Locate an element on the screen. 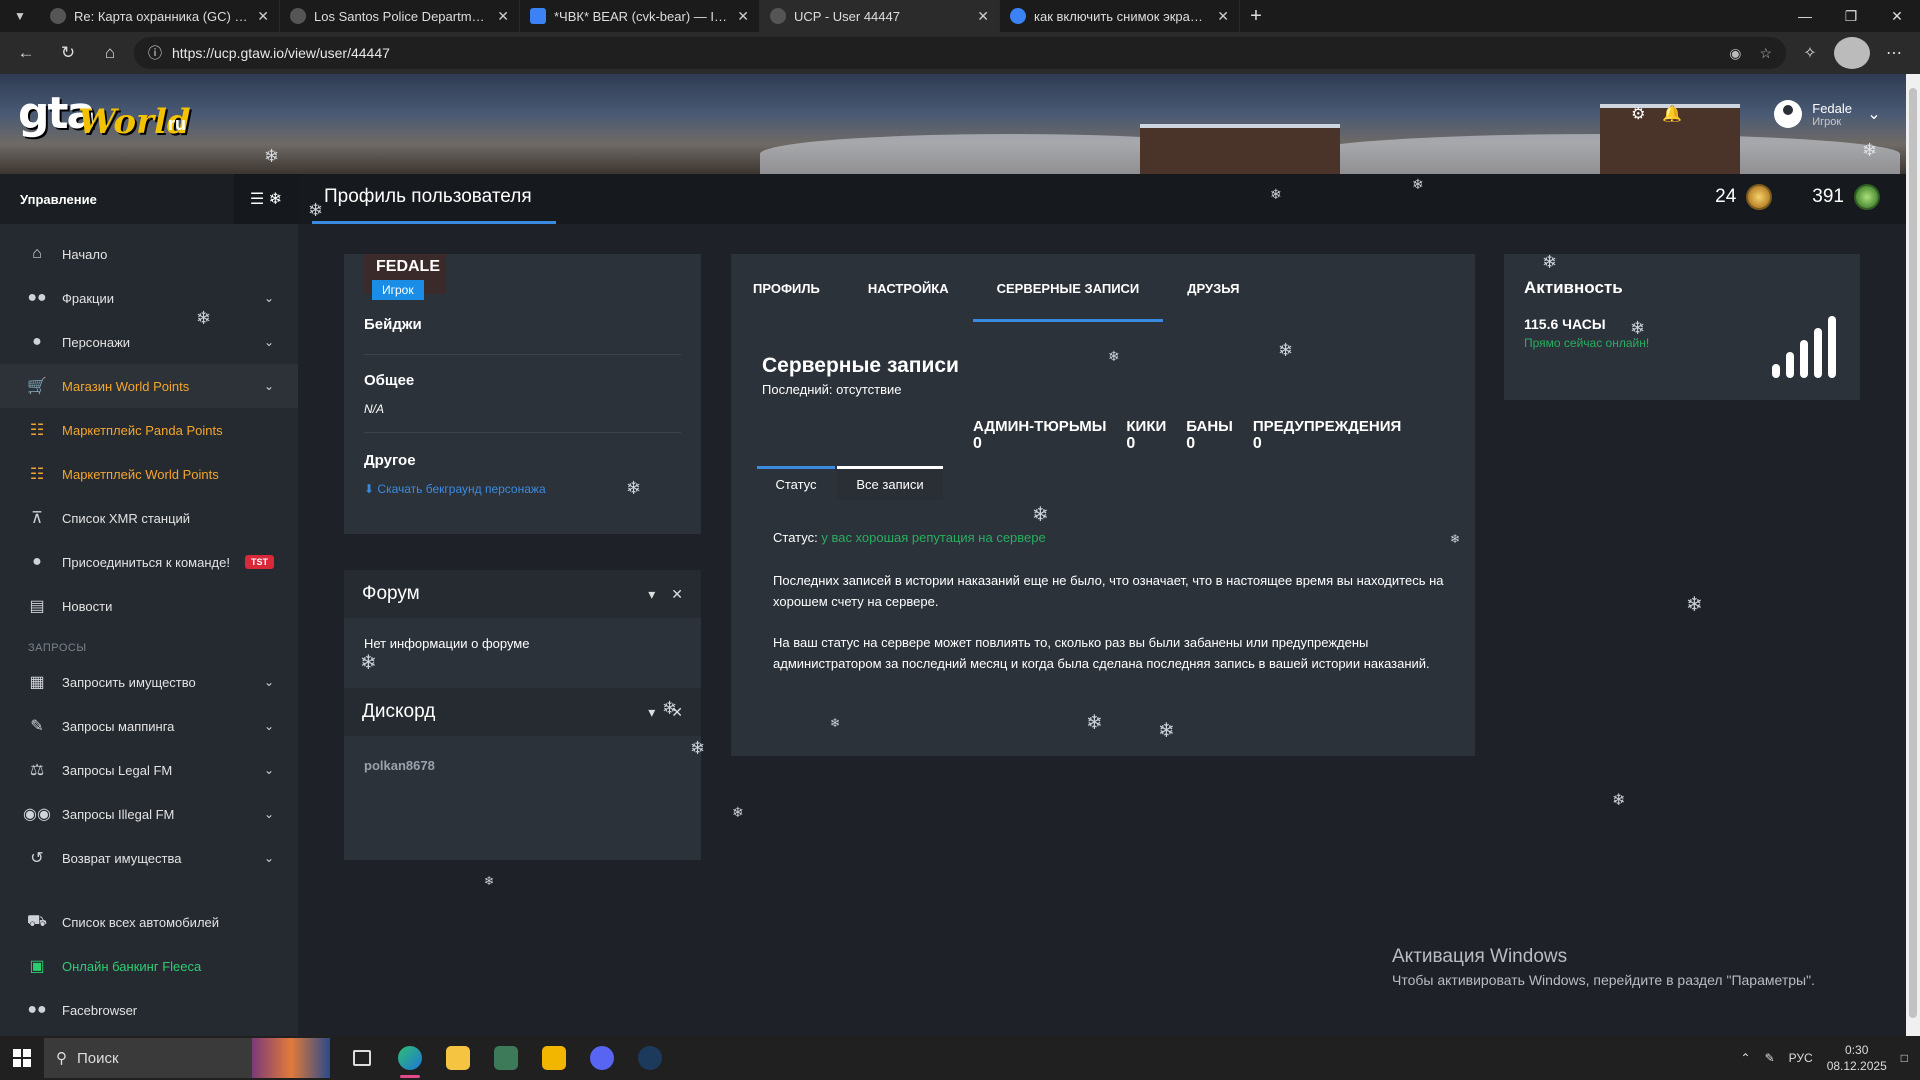 The height and width of the screenshot is (1080, 1920). browser-tab-1: Re: Карта охранника (GC) - Los S ✕ is located at coordinates (160, 16).